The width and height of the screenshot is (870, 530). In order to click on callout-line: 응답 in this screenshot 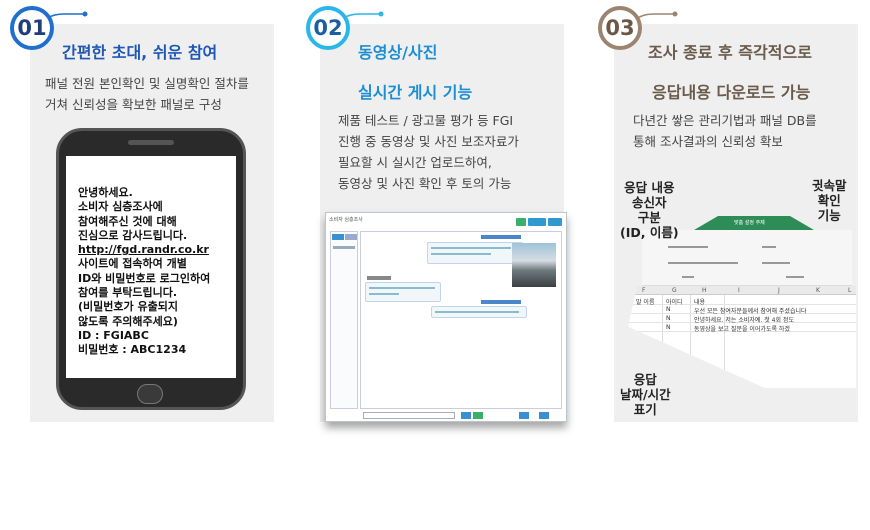, I will do `click(645, 379)`.